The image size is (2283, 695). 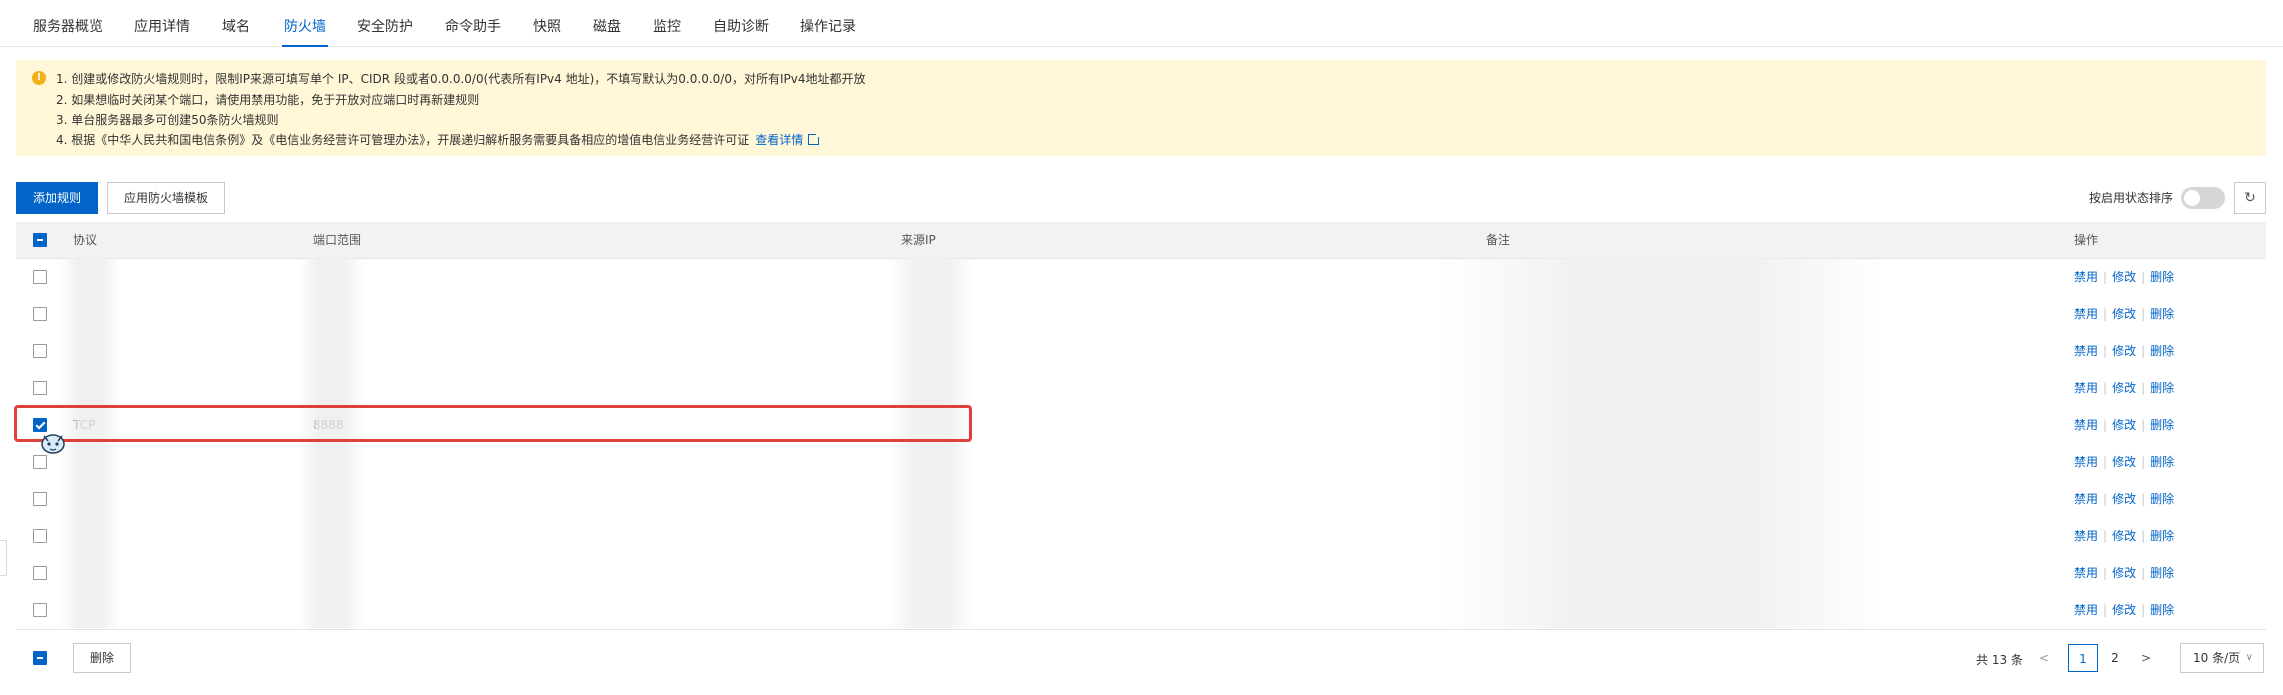 What do you see at coordinates (931, 443) in the screenshot?
I see `redacted-source-ip-column` at bounding box center [931, 443].